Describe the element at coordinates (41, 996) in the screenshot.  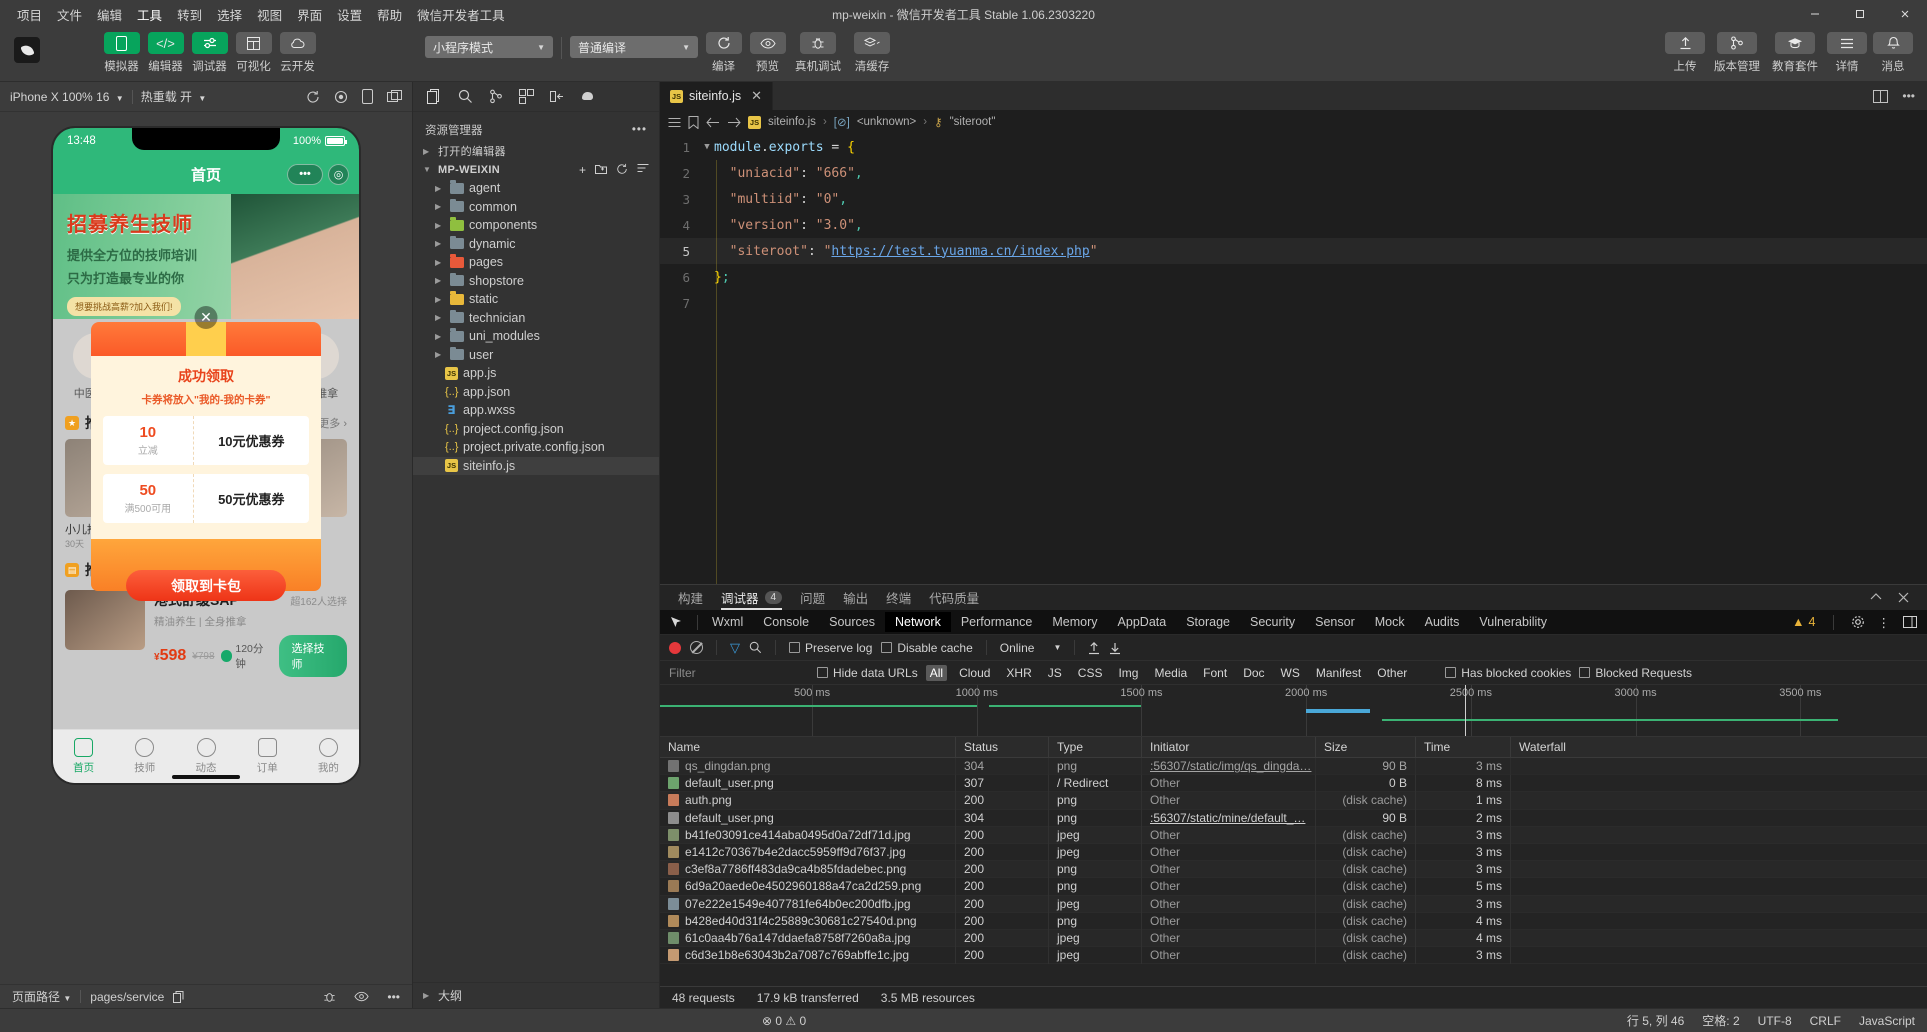
I see `page-path-select: 页面路径 ▼` at that location.